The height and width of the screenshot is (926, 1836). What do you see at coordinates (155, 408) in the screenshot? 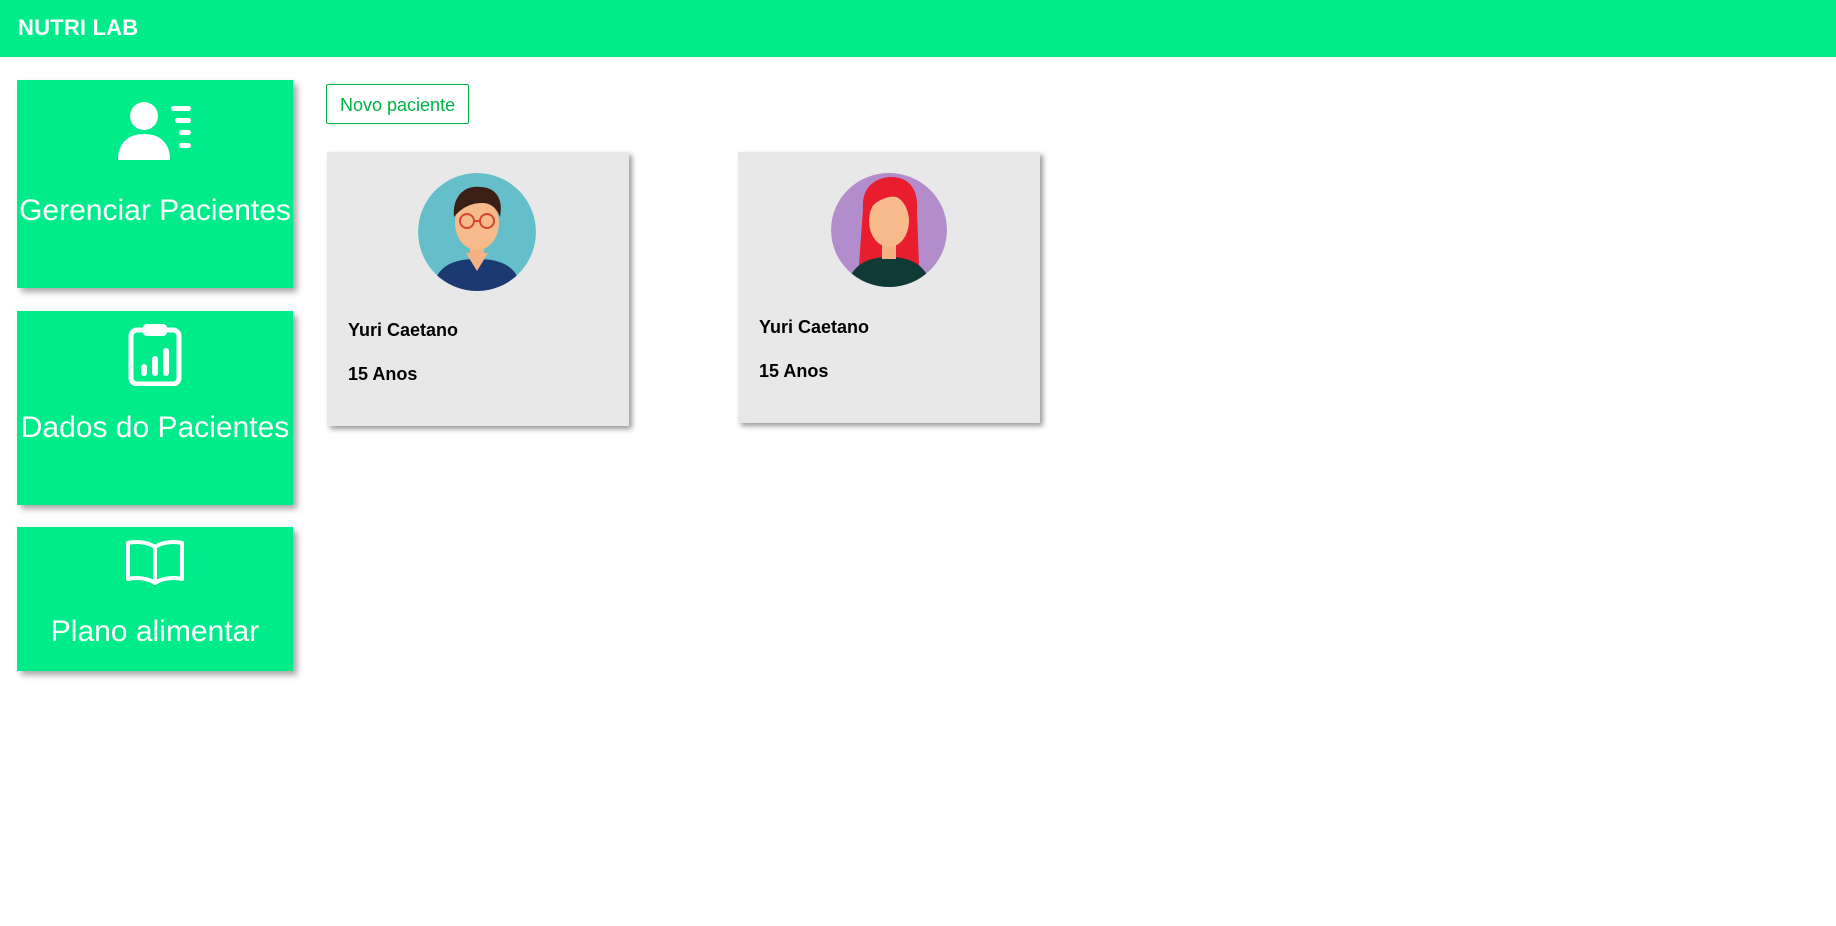
I see `sidebar-item-patient-data: Dados do Pacientes` at bounding box center [155, 408].